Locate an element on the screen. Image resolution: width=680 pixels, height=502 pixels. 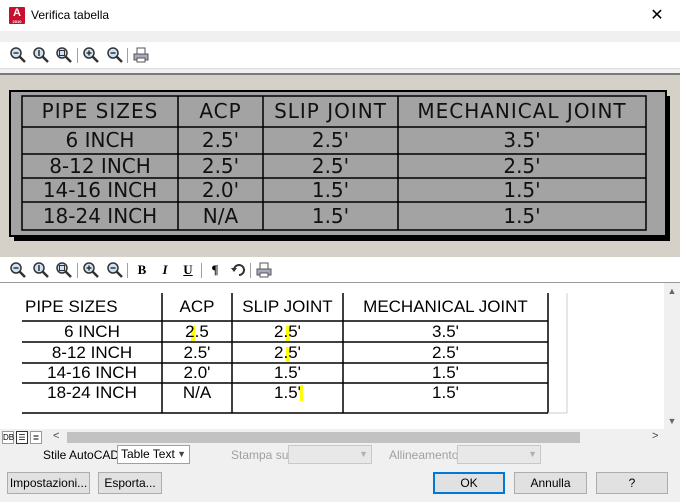
alignment-select: ▼ is located at coordinates (499, 454).